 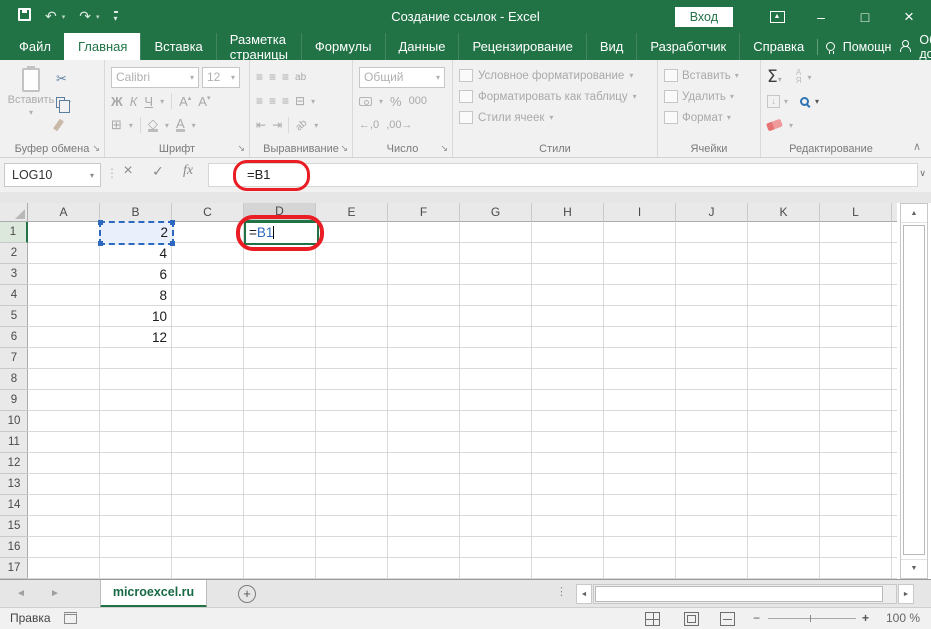 I want to click on ribbon-tab-9: Справка, so click(x=778, y=46).